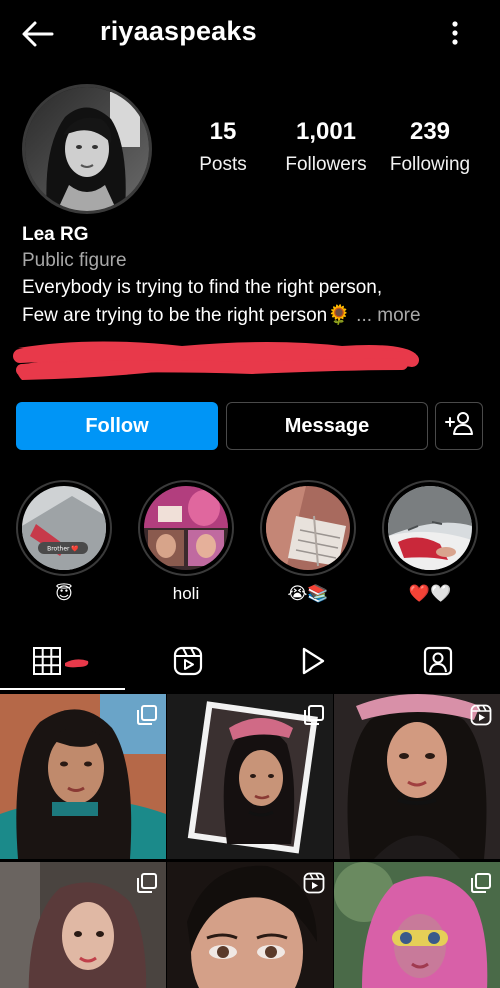 This screenshot has height=988, width=500. I want to click on play-icon, so click(313, 663).